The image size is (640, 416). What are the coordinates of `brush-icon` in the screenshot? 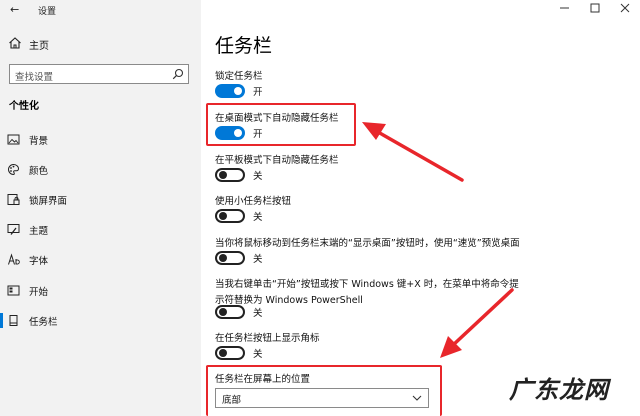 It's located at (13, 229).